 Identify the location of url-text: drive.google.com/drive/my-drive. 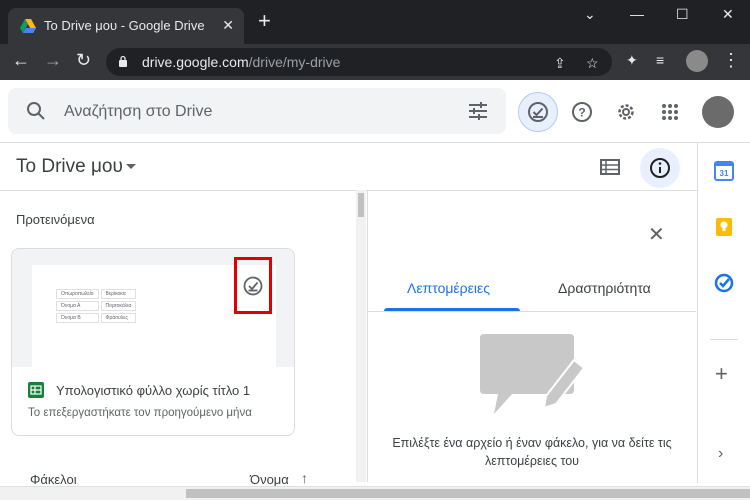
(241, 62).